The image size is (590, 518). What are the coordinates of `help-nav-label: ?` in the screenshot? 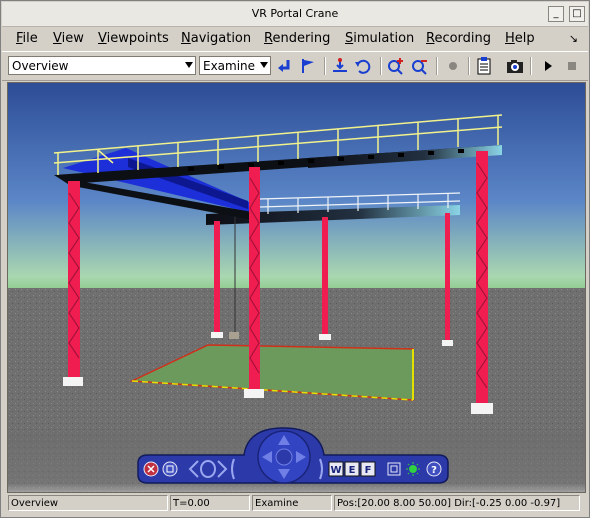 It's located at (434, 470).